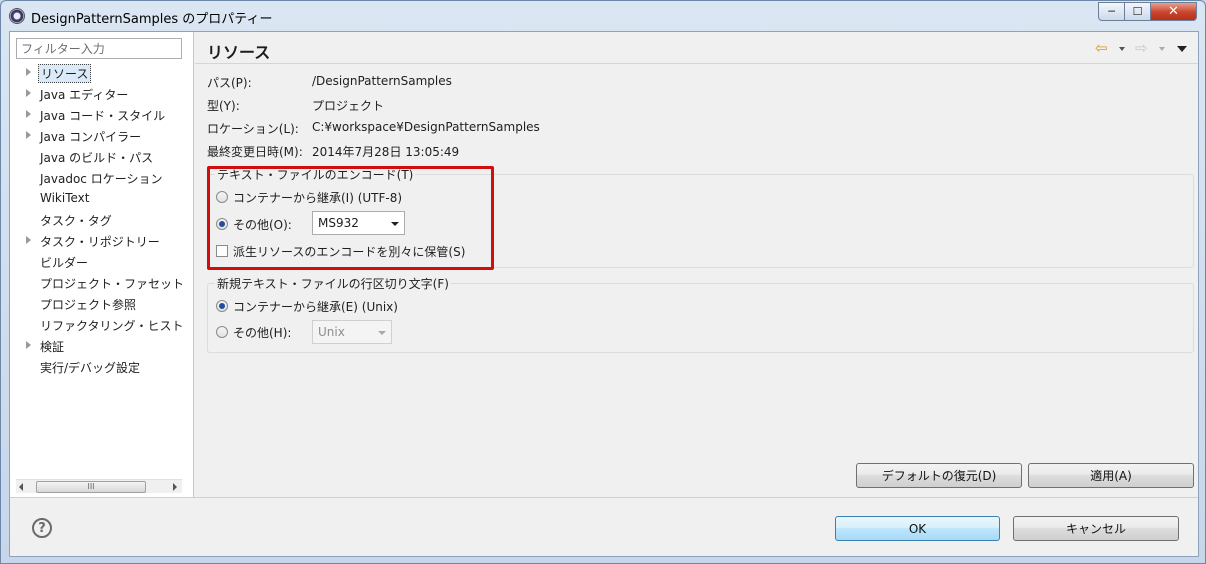  I want to click on scrollbar-thumb: III, so click(91, 487).